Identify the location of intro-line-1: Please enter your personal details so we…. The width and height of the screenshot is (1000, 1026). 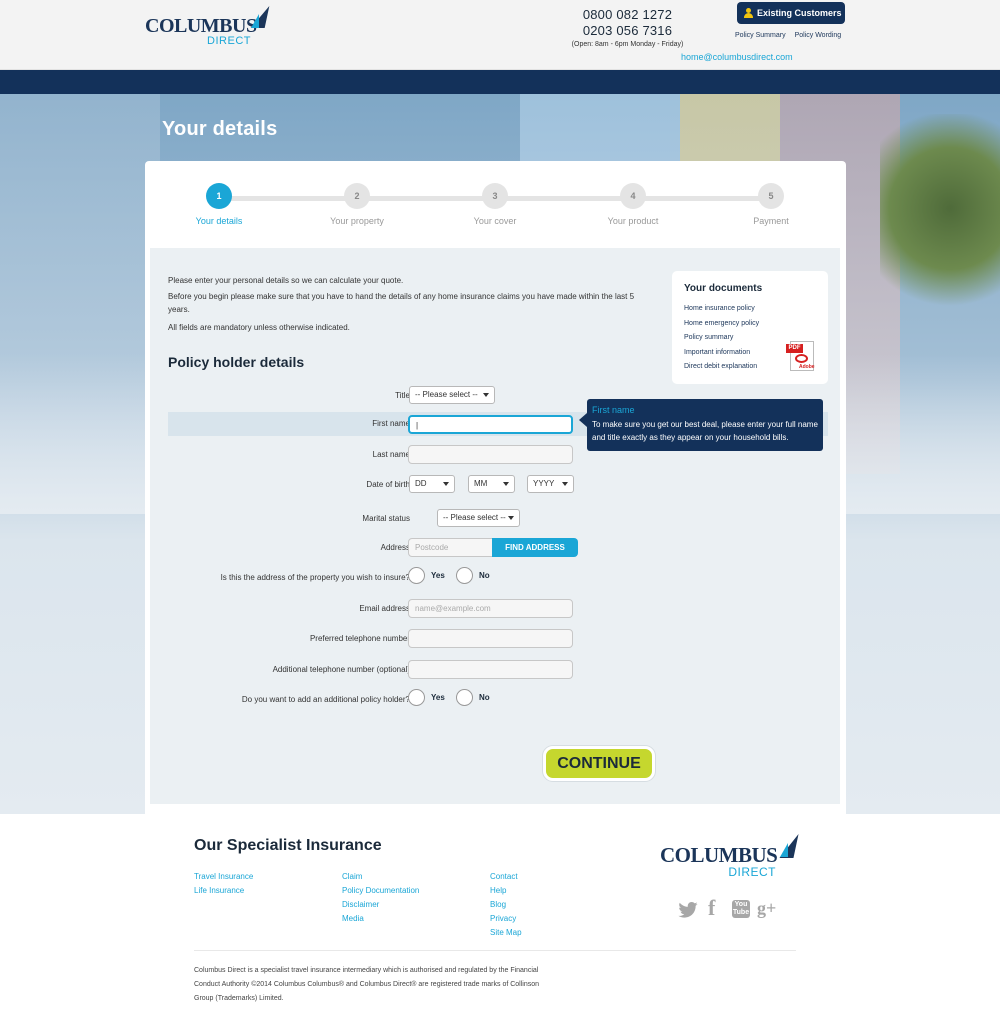
(286, 280).